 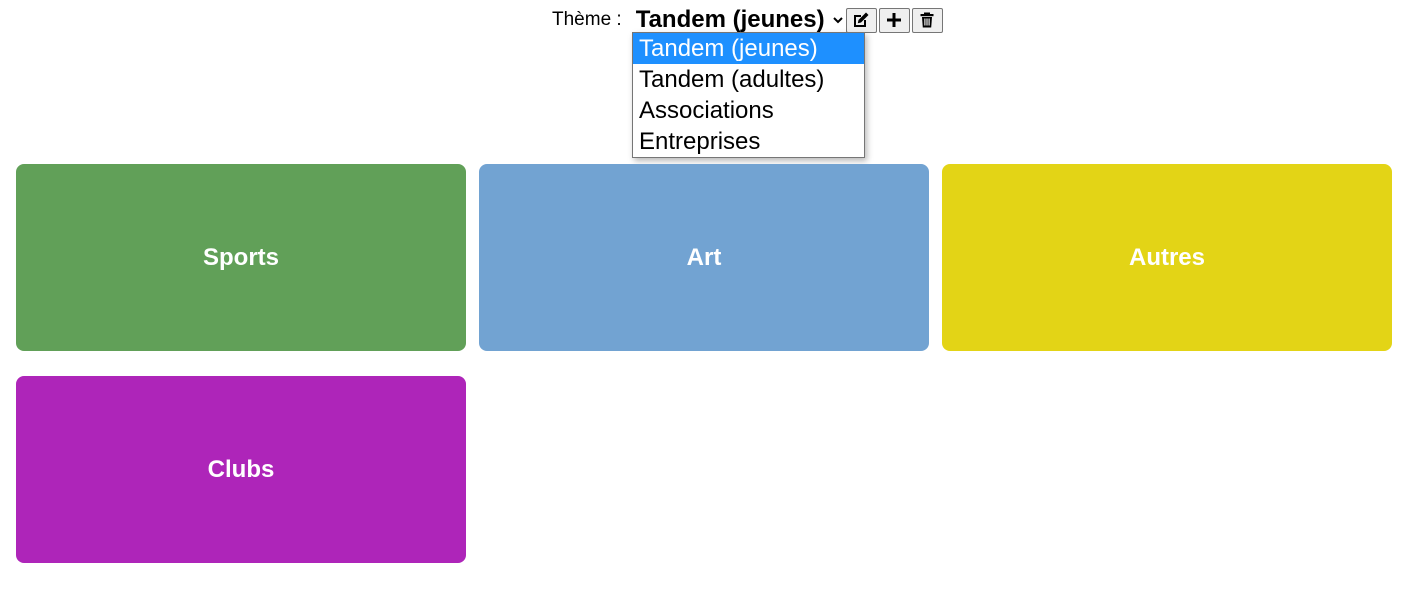 What do you see at coordinates (748, 79) in the screenshot?
I see `theme-option-tandem-adultes: Tandem (adultes)` at bounding box center [748, 79].